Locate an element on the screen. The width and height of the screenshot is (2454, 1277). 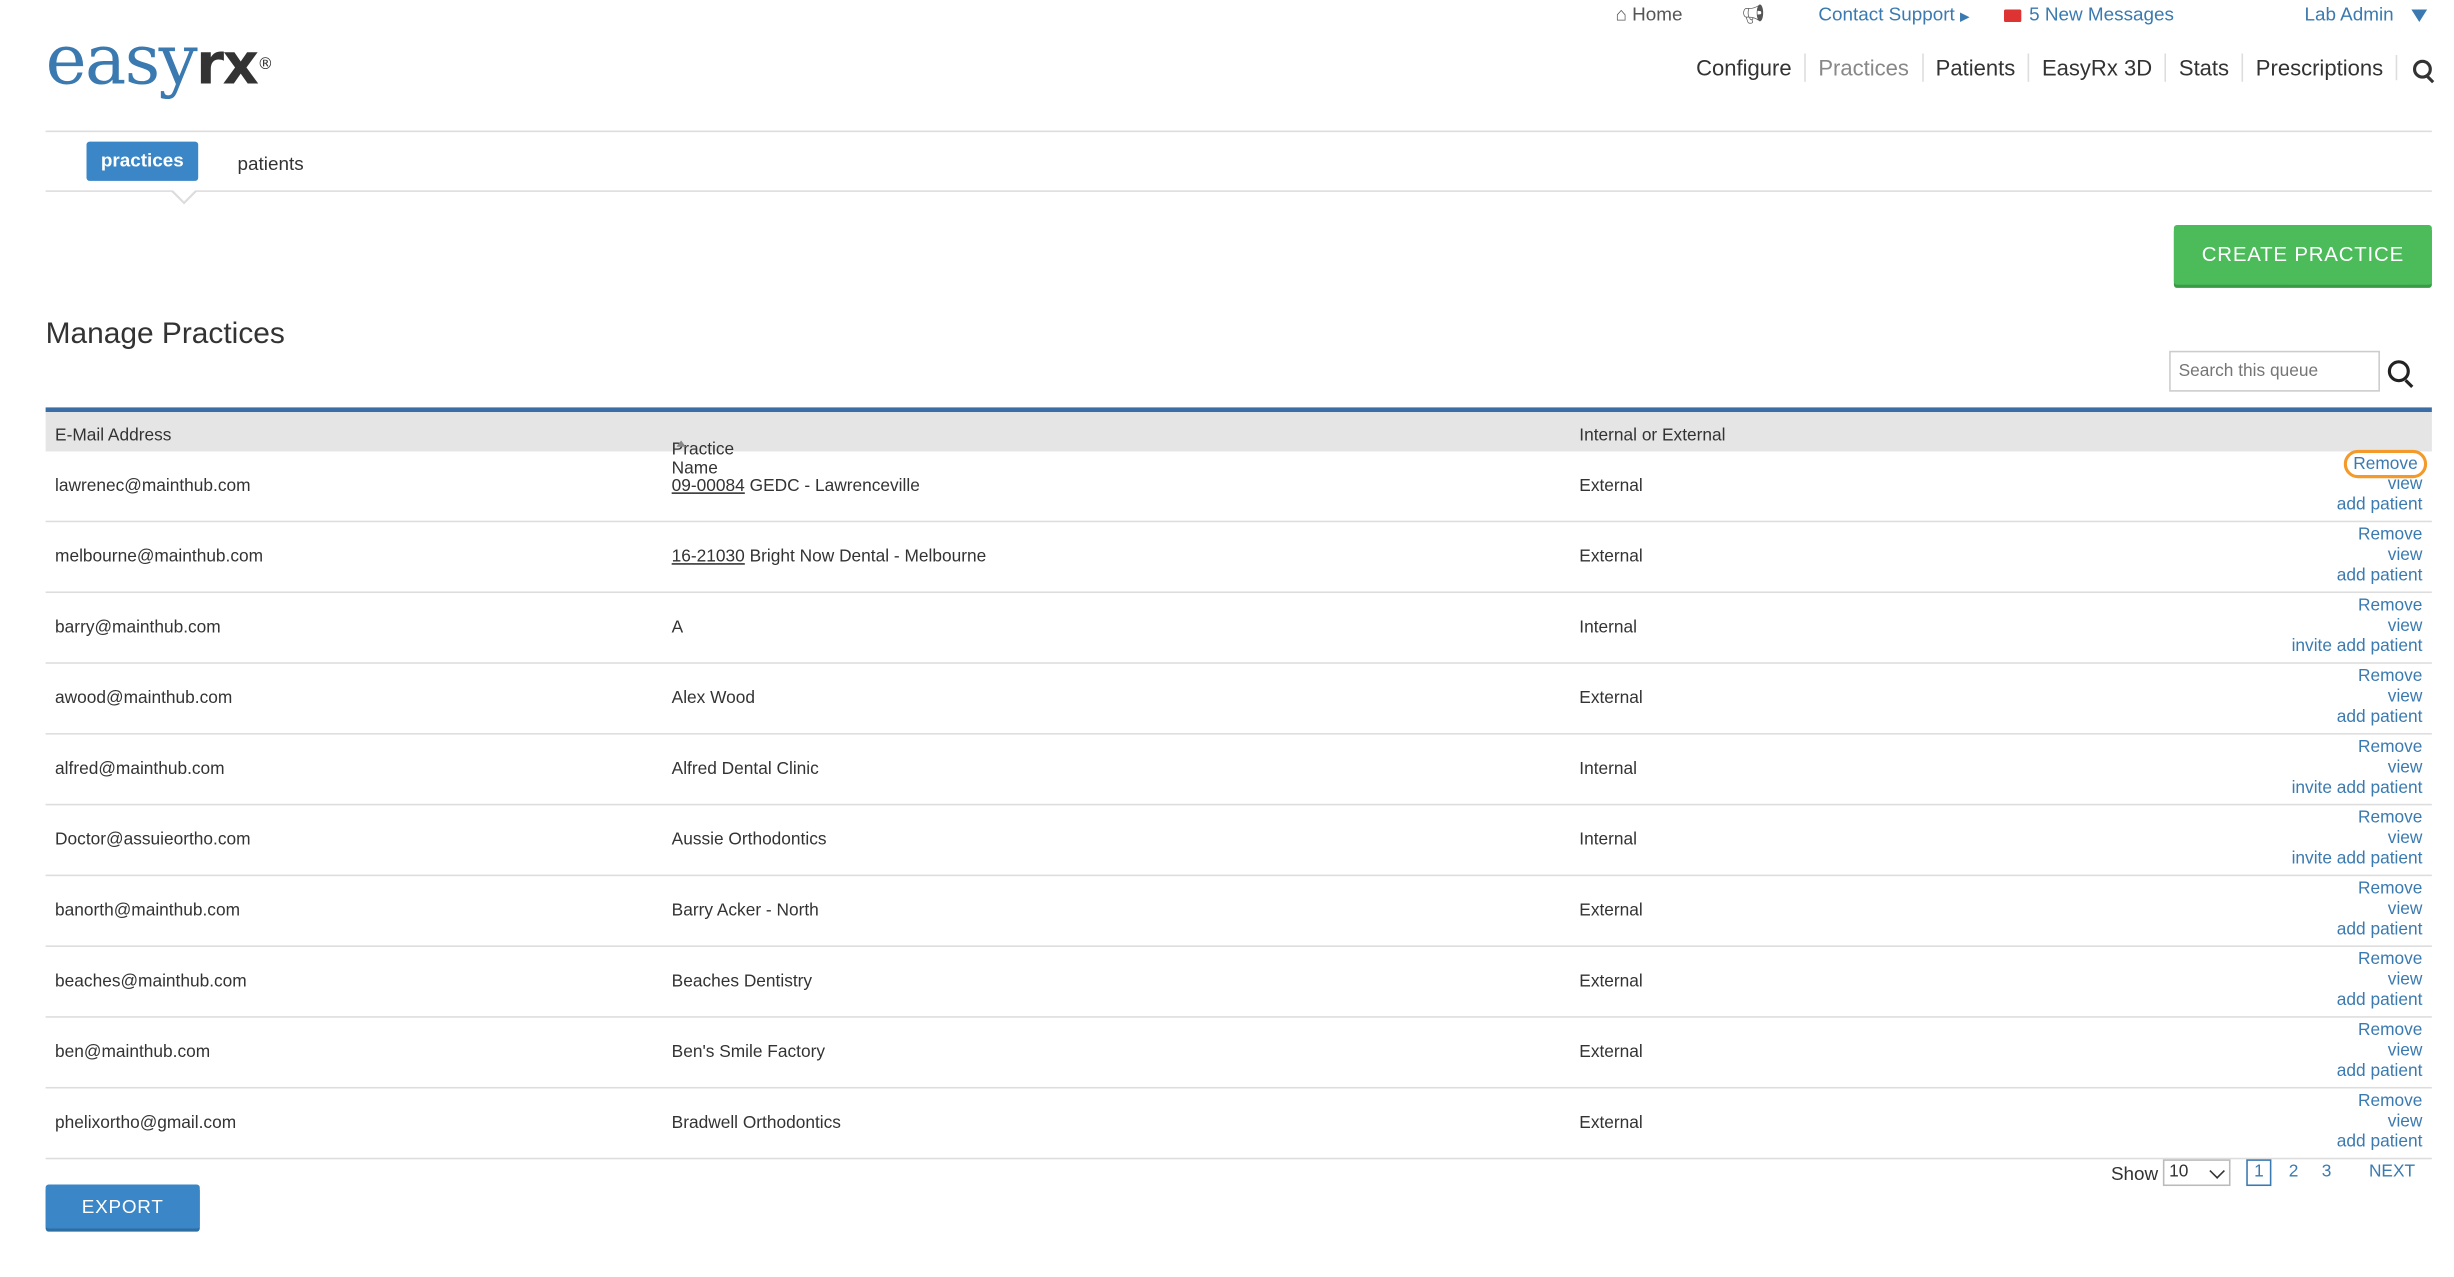
practice-name-cell: Beaches Dentistry is located at coordinates (742, 981).